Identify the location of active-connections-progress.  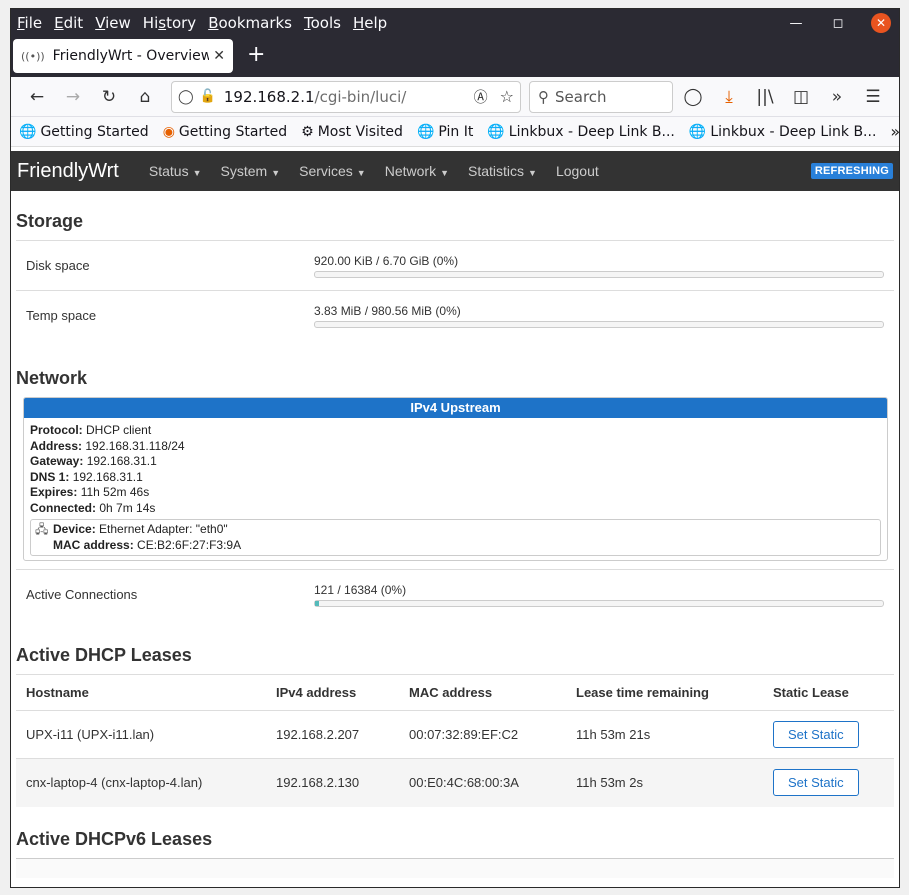
(599, 603).